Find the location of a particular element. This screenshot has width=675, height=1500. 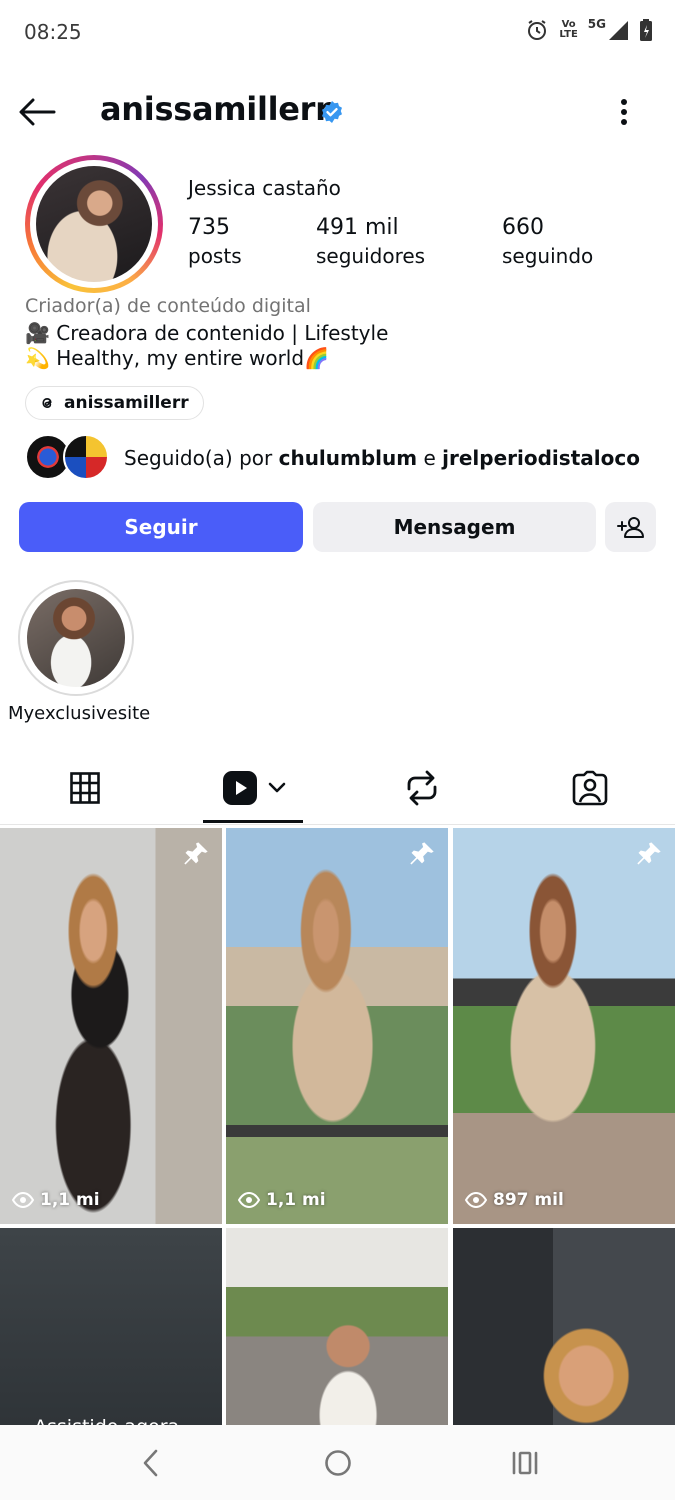

status-icons: Vo LTE 5G is located at coordinates (589, 30).